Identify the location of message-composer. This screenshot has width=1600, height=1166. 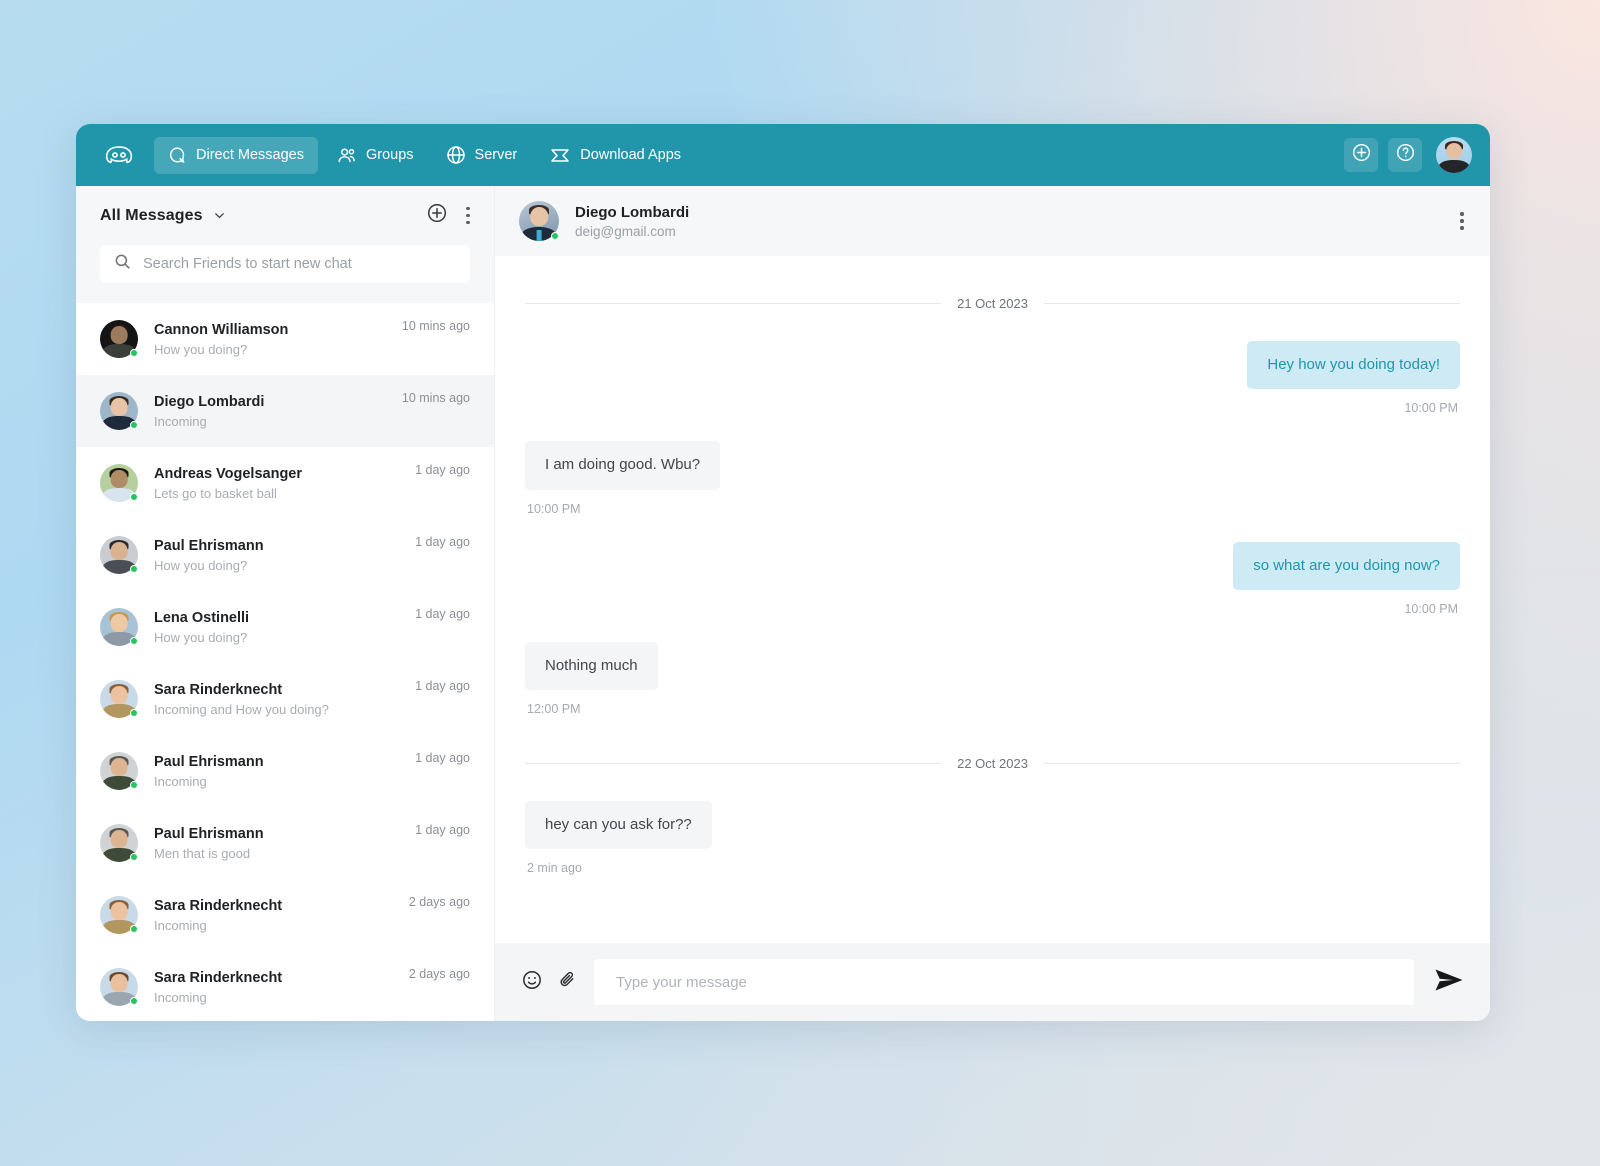
(992, 982).